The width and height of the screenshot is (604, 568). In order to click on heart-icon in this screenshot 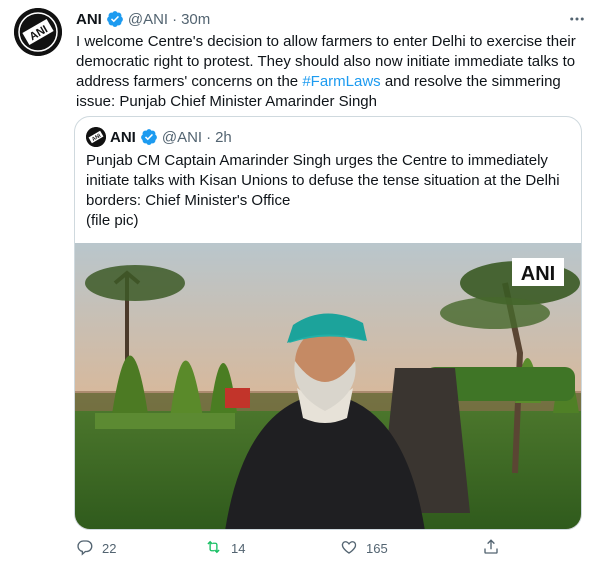, I will do `click(349, 548)`.